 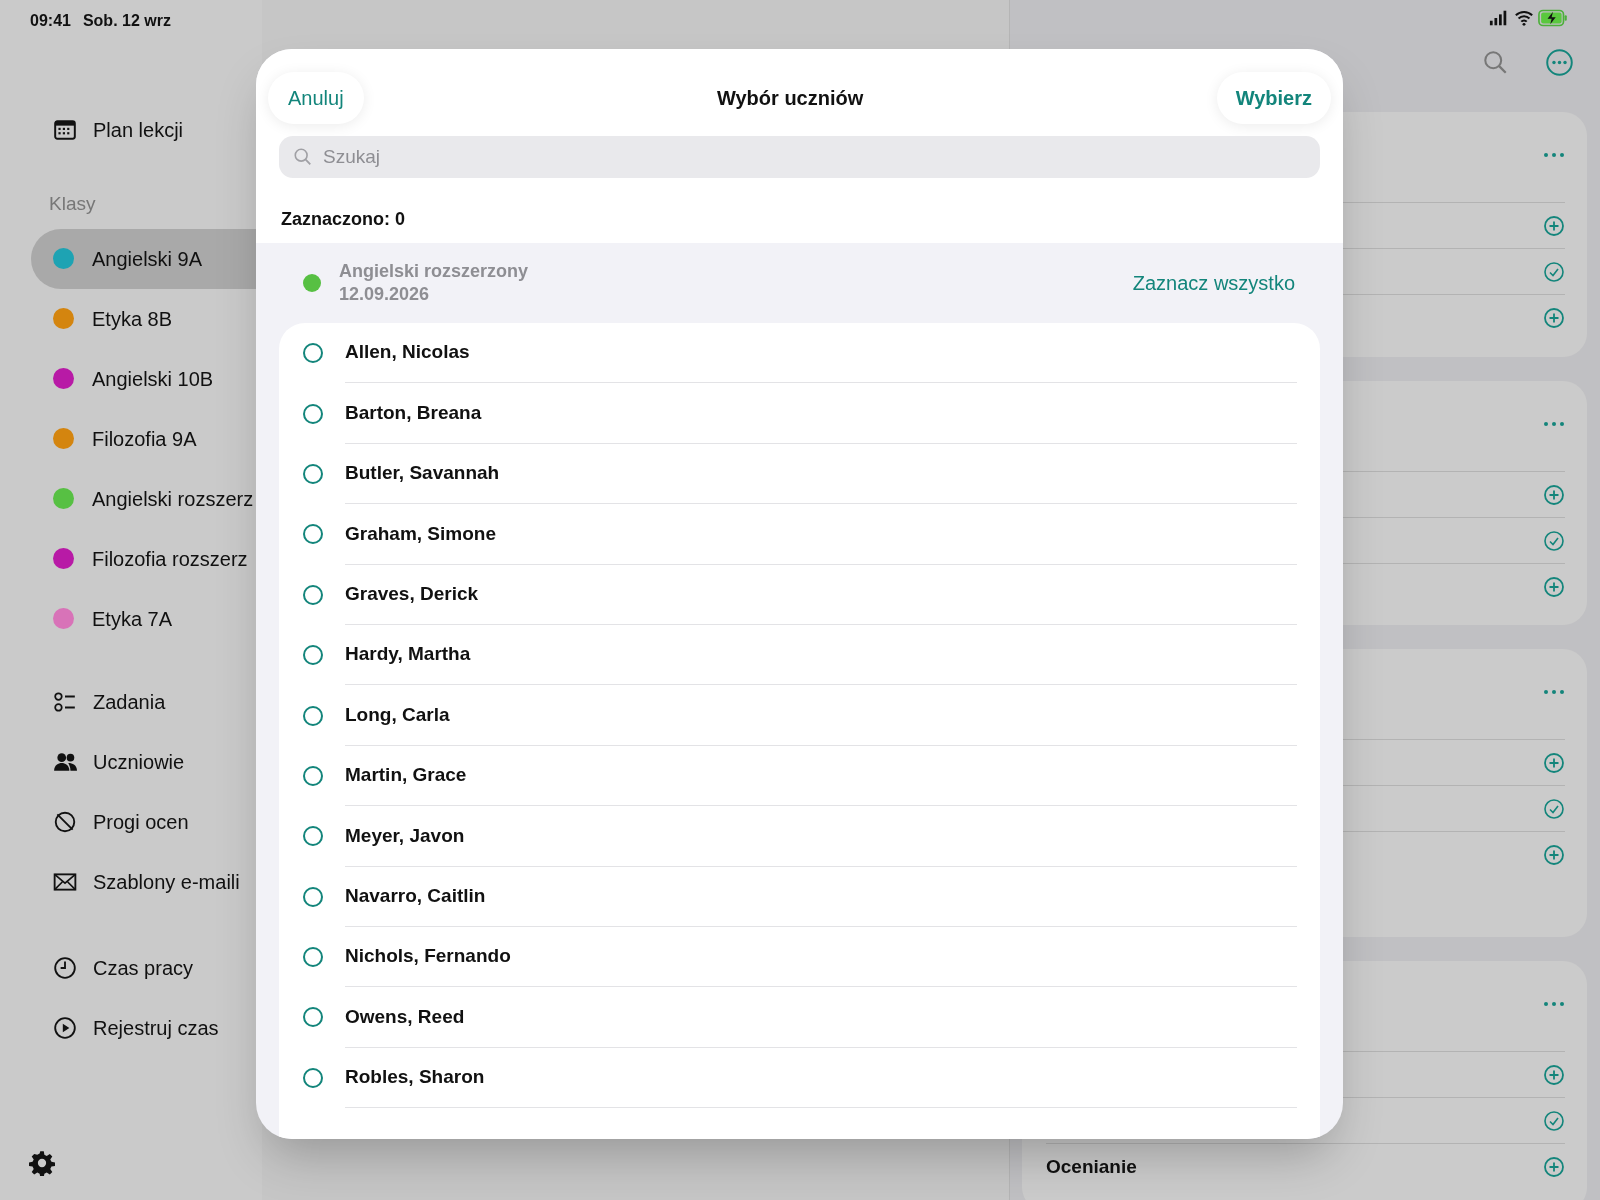 What do you see at coordinates (173, 499) in the screenshot?
I see `class-label: Angielski rozszerz` at bounding box center [173, 499].